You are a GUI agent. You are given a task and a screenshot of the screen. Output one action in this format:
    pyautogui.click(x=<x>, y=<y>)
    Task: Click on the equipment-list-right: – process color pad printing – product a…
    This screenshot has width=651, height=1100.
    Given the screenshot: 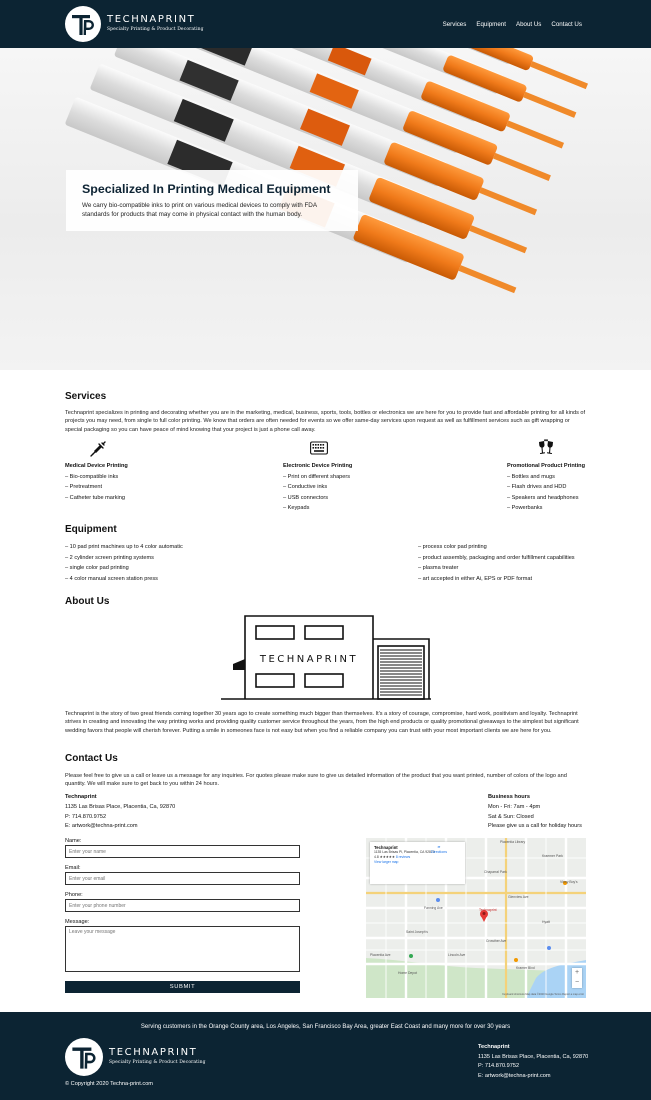 What is the action you would take?
    pyautogui.click(x=496, y=563)
    